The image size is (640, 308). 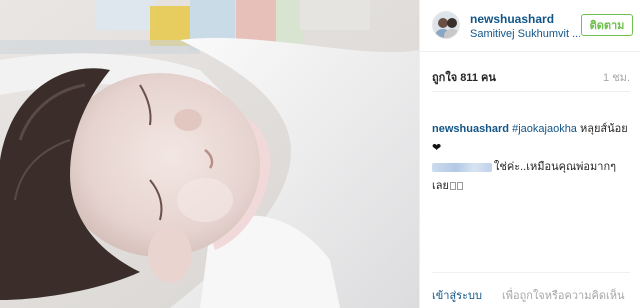 I want to click on login-prompt: เพื่อถูกใจหรือความคิดเห็น, so click(x=563, y=296).